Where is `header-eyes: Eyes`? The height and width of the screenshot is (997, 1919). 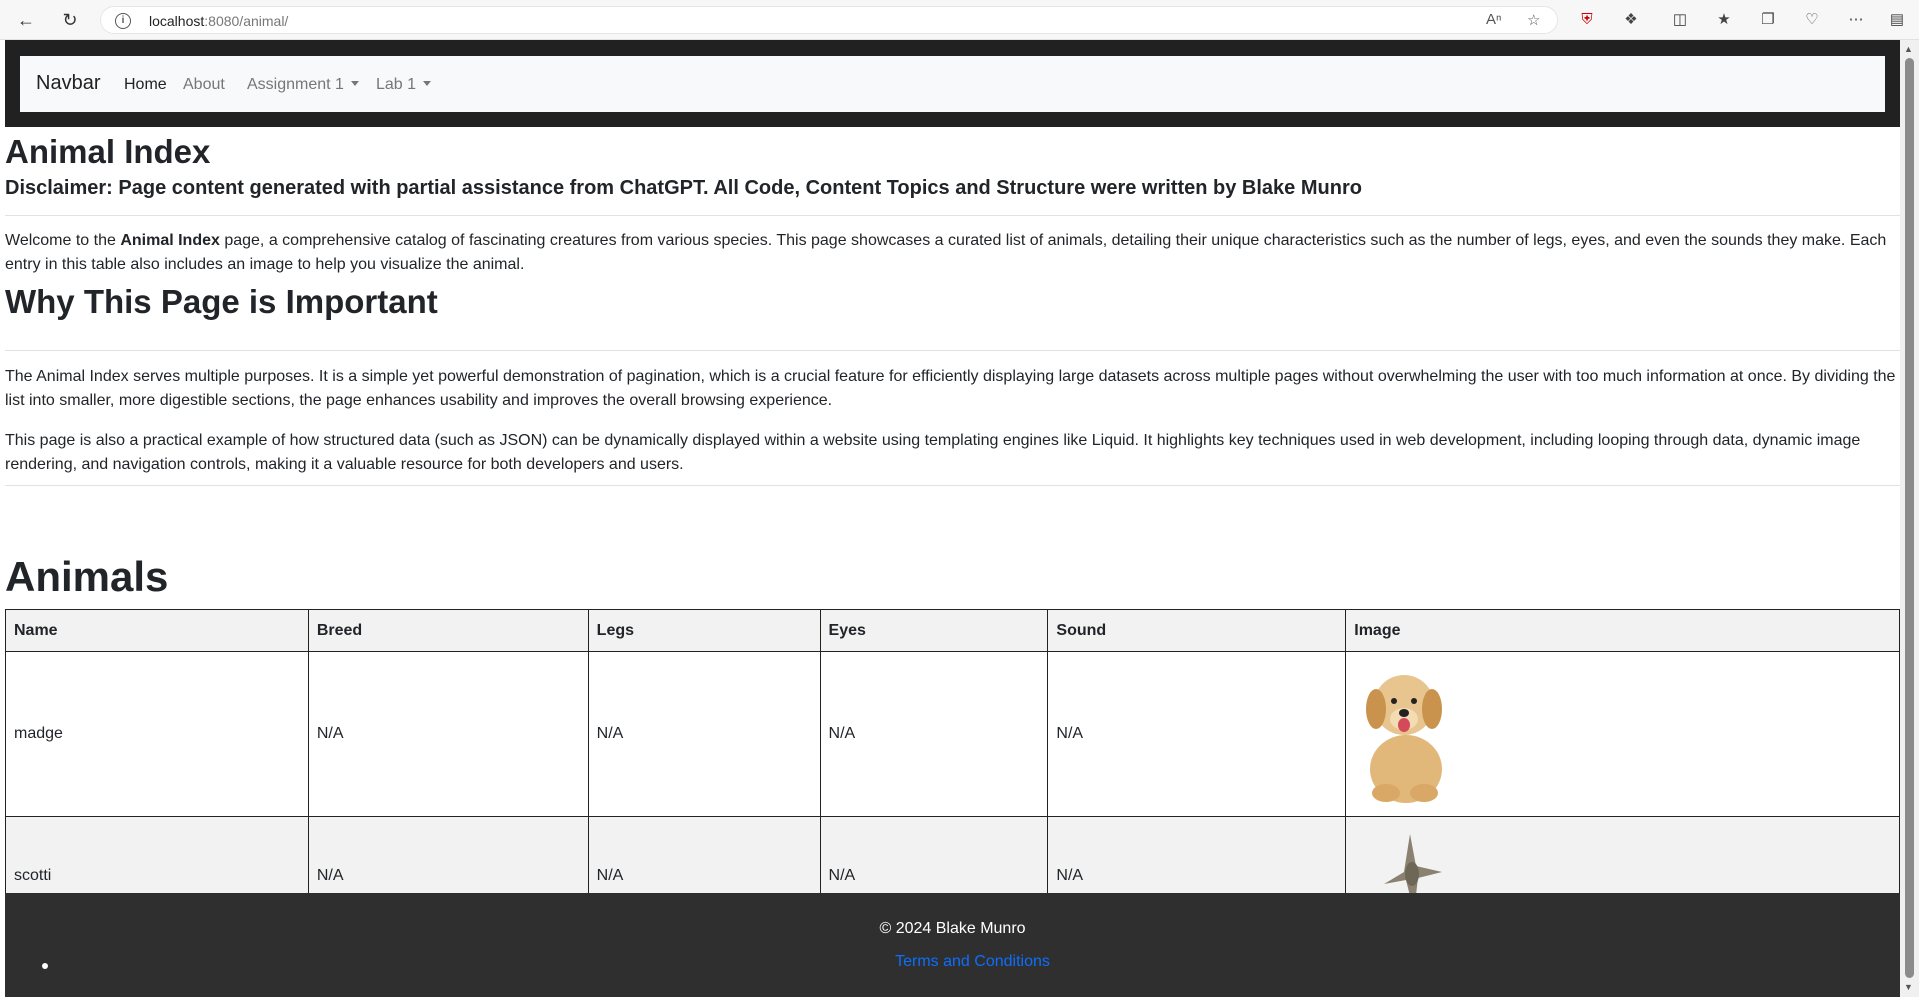 header-eyes: Eyes is located at coordinates (934, 630).